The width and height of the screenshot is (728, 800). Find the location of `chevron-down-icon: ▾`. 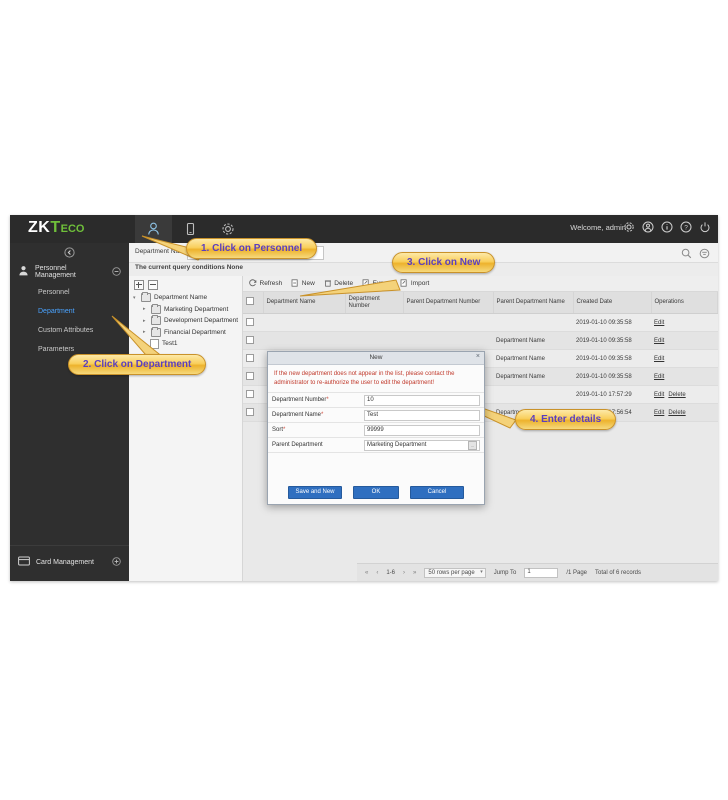

chevron-down-icon: ▾ is located at coordinates (135, 298).